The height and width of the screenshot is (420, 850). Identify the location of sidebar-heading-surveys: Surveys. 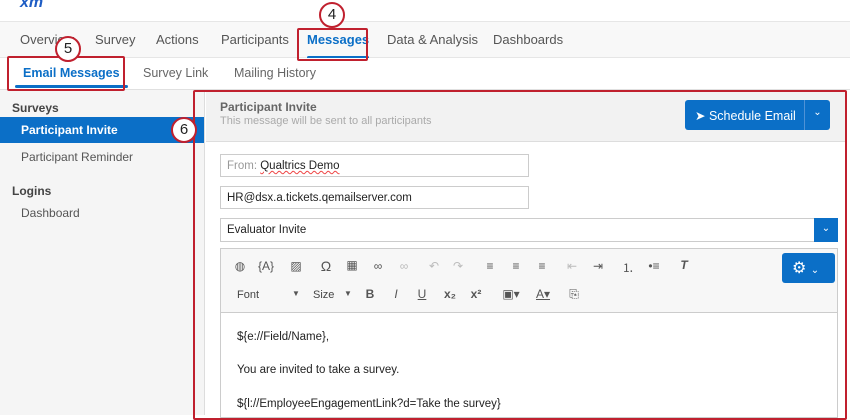
(35, 108).